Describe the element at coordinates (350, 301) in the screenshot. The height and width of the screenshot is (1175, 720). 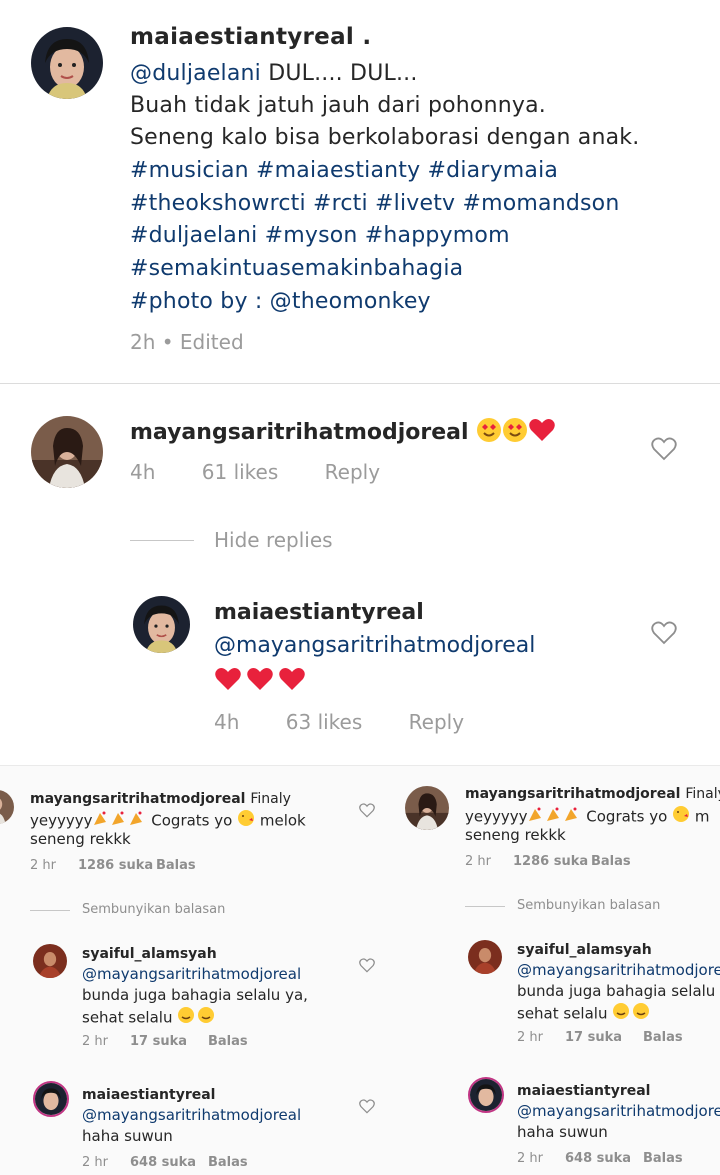
I see `photo-credit-mention: @theomonkey` at that location.